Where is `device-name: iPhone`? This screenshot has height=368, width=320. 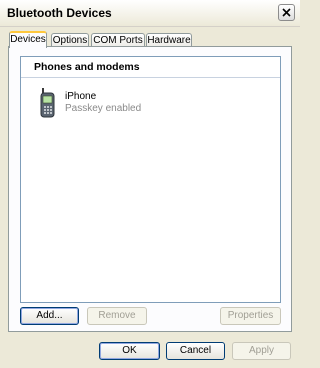
device-name: iPhone is located at coordinates (81, 96).